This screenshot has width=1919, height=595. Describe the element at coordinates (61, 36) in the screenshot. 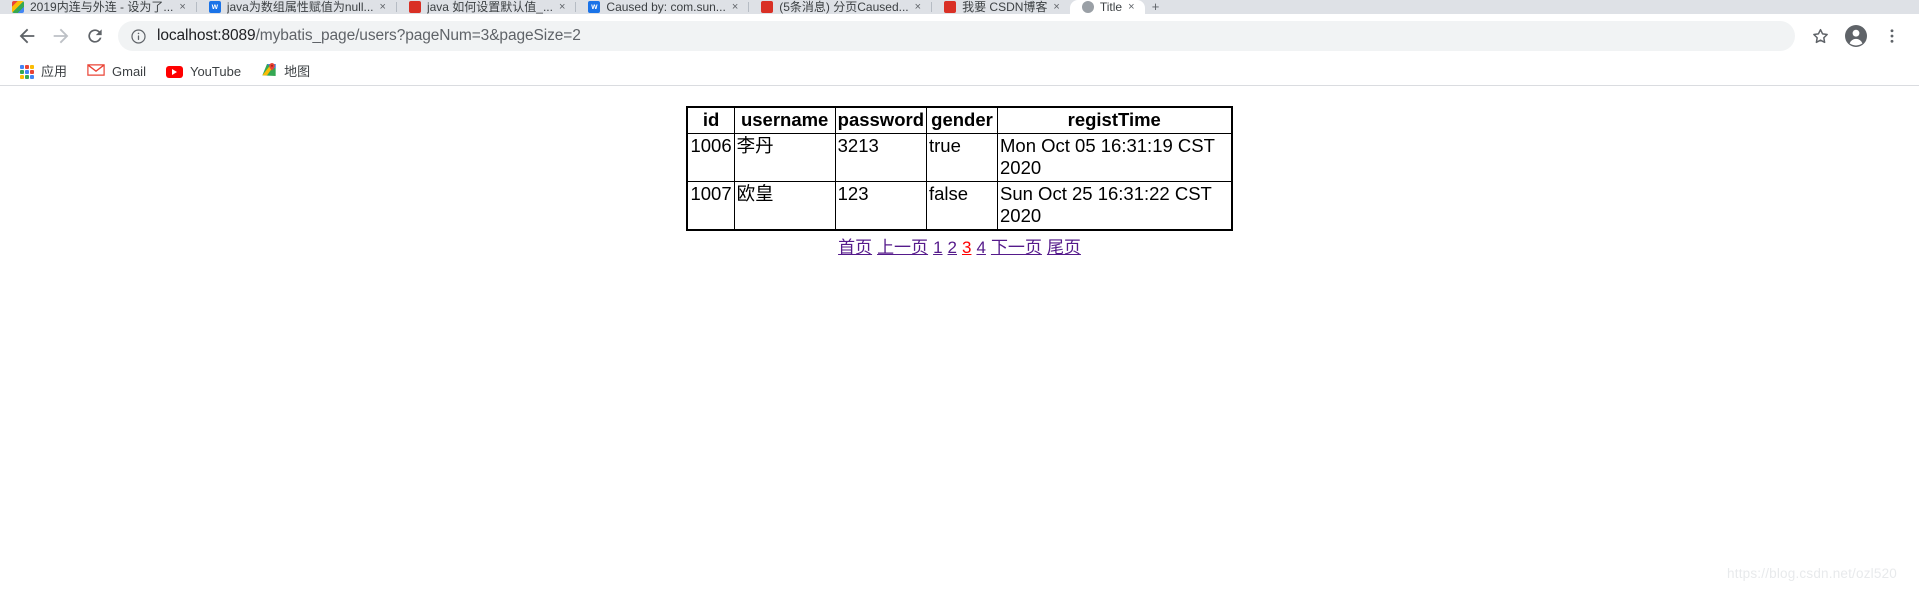

I see `forward-button` at that location.